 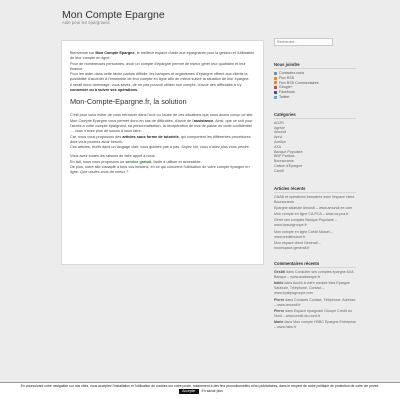 What do you see at coordinates (279, 272) in the screenshot?
I see `comment-author: Gestiti` at bounding box center [279, 272].